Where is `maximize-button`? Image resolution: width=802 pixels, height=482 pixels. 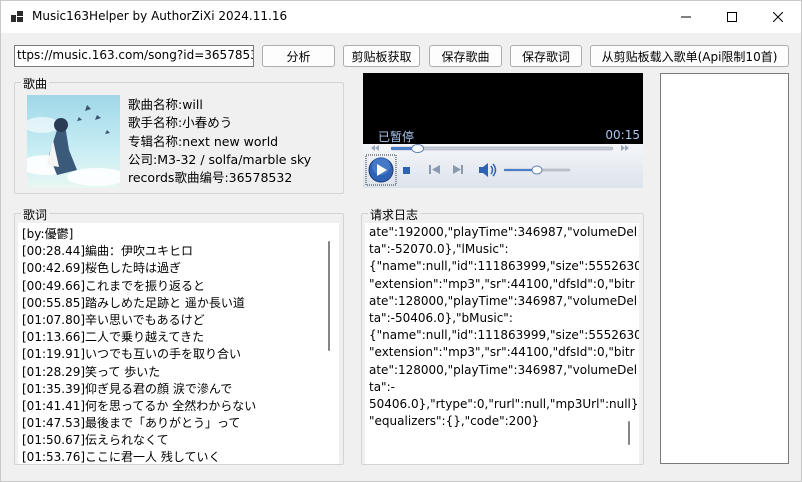 maximize-button is located at coordinates (732, 17).